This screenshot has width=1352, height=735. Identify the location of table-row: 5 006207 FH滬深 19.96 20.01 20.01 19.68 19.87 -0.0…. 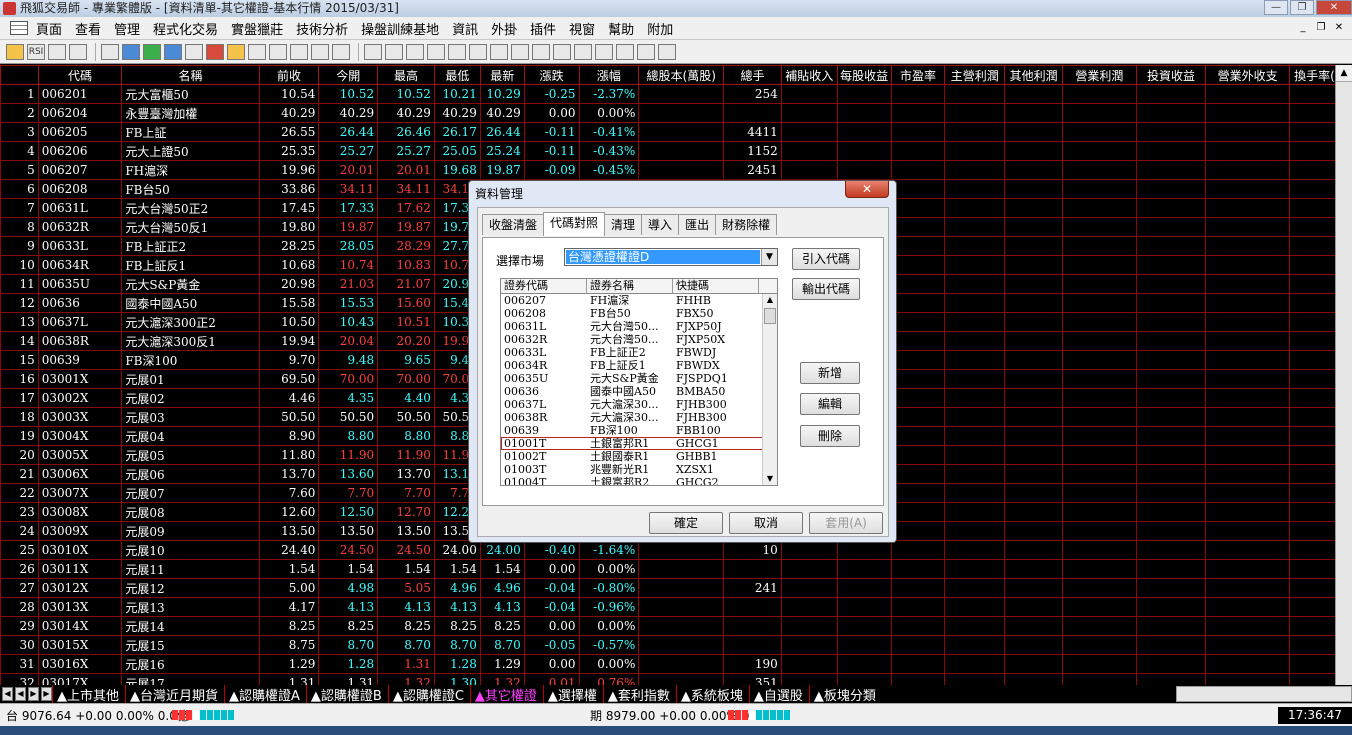
(676, 170).